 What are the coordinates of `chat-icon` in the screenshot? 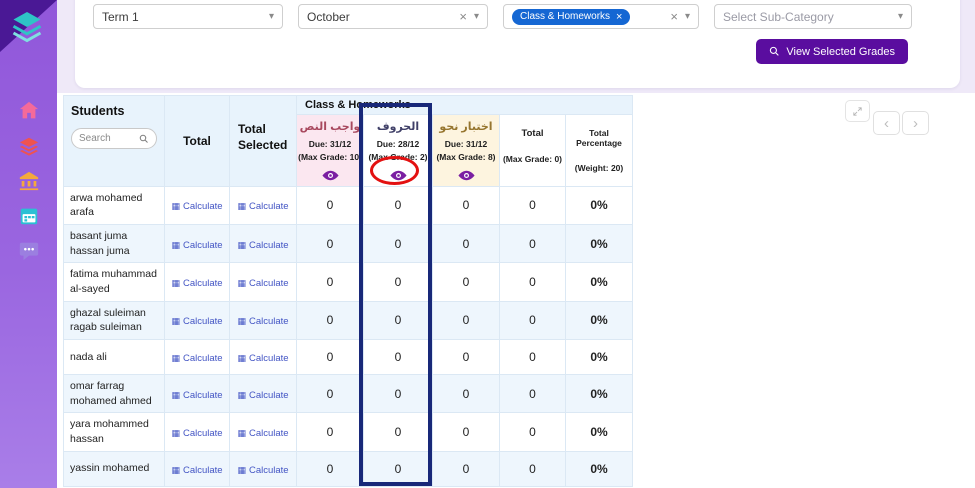 It's located at (29, 251).